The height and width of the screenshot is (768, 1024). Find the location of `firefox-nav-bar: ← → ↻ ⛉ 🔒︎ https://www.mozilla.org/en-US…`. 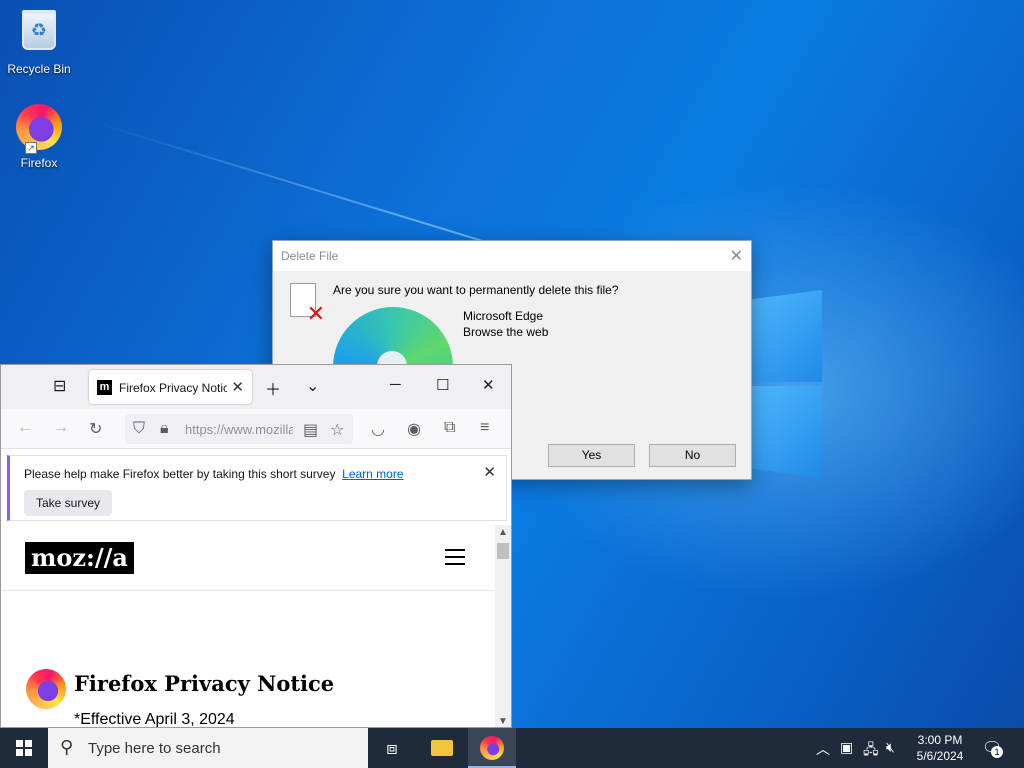

firefox-nav-bar: ← → ↻ ⛉ 🔒︎ https://www.mozilla.org/en-US… is located at coordinates (256, 429).